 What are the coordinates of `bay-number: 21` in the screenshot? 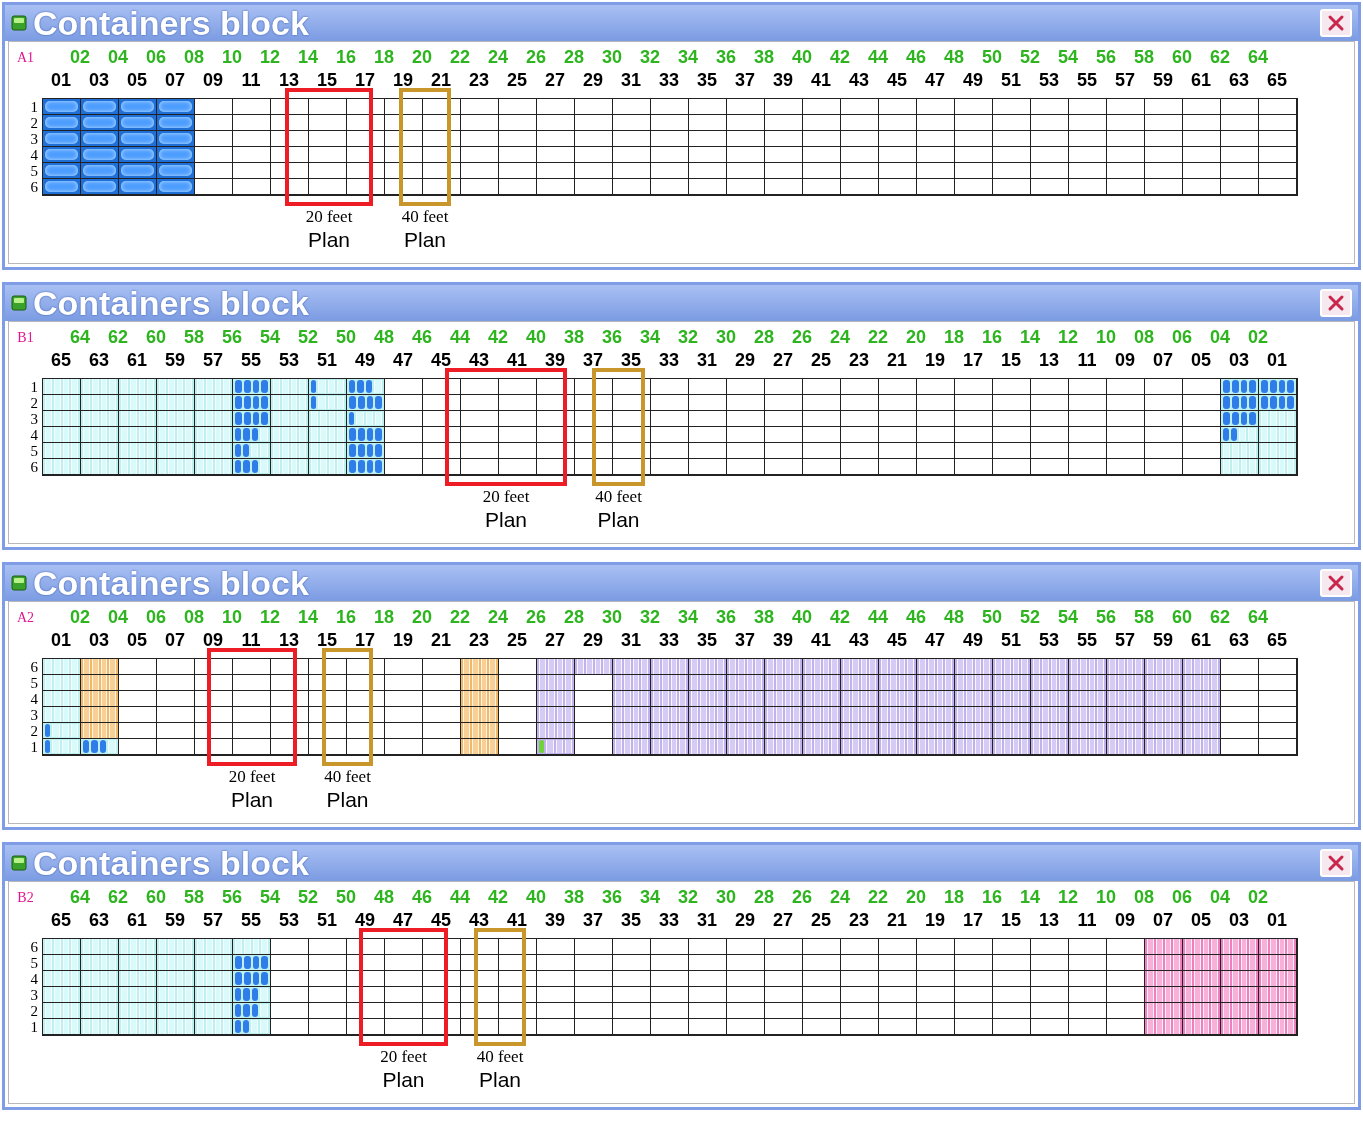 It's located at (897, 360).